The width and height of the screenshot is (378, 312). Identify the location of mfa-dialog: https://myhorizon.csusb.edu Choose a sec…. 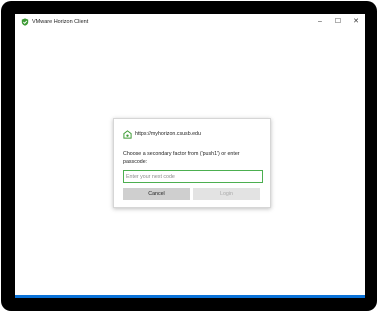
(192, 163).